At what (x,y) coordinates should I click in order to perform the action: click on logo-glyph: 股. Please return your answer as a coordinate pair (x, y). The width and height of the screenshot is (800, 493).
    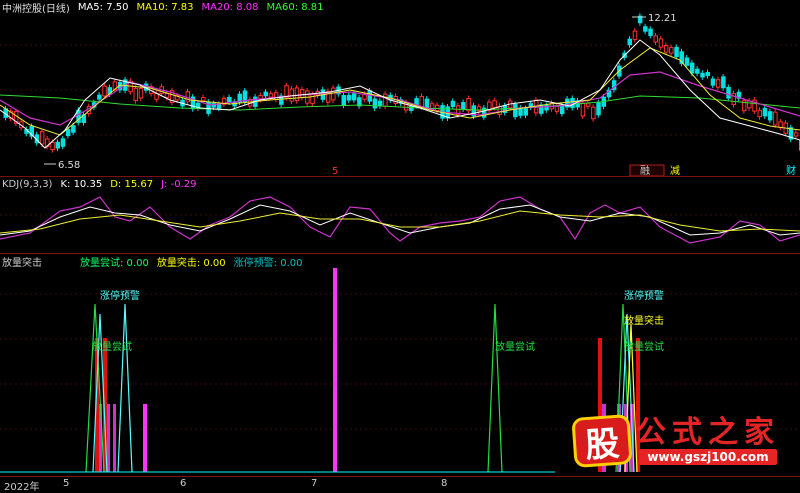
    Looking at the image, I should click on (602, 441).